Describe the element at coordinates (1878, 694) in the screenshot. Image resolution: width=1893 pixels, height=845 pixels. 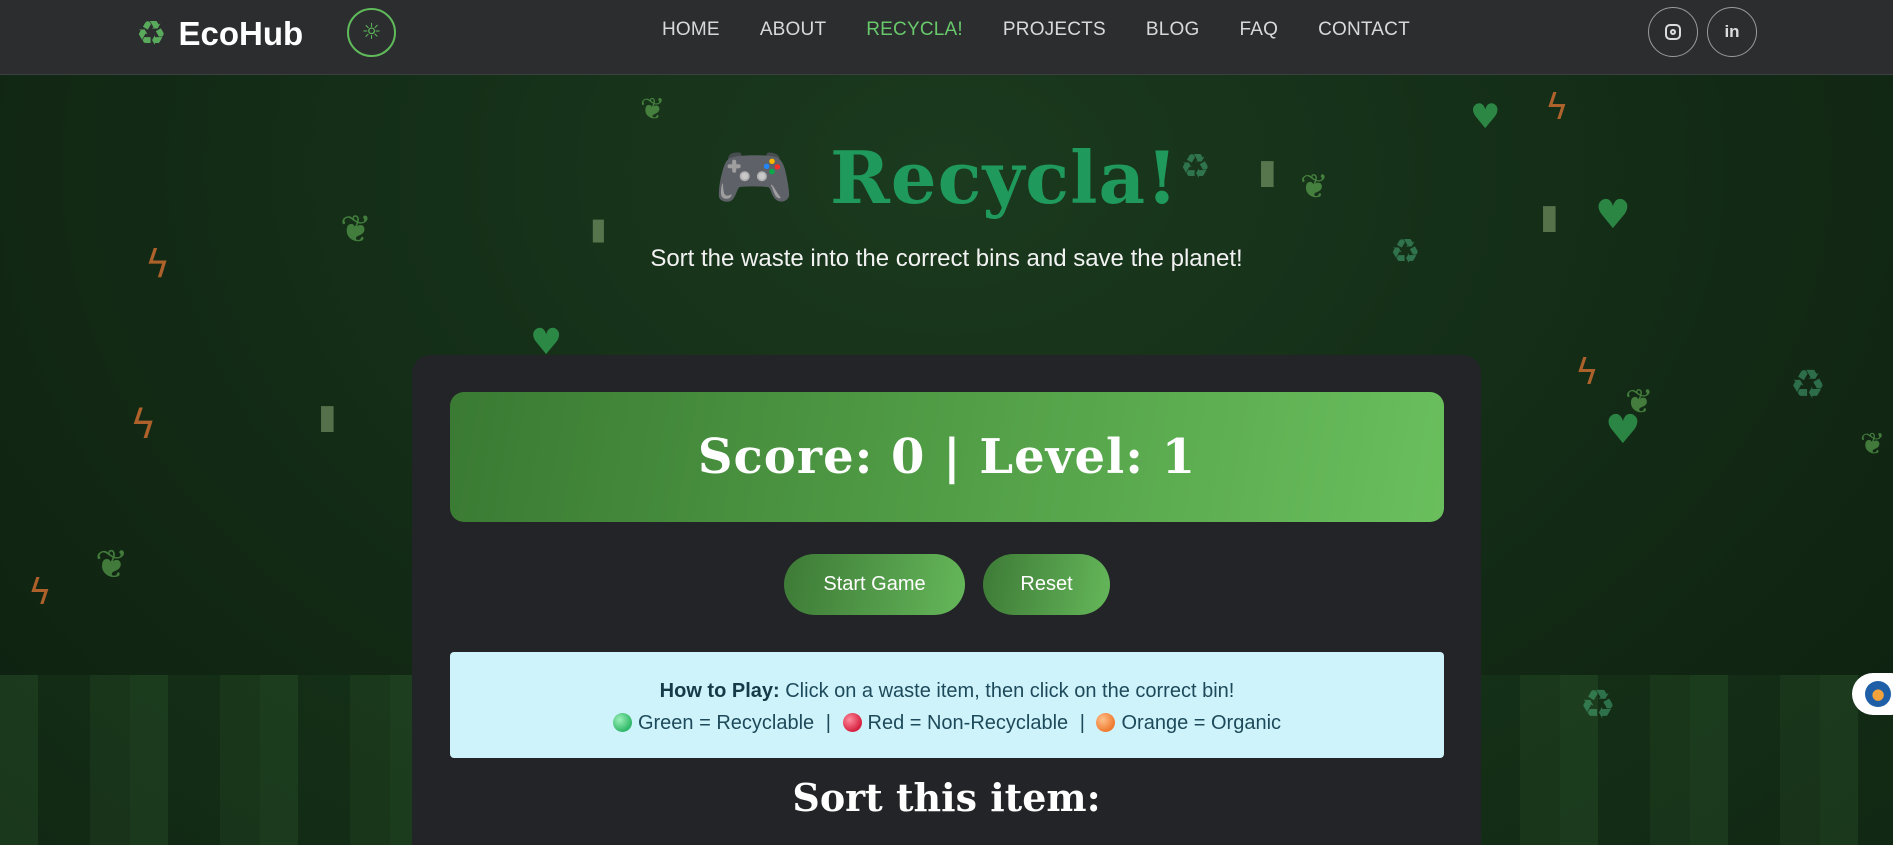
I see `accessibility-icon: ●` at that location.